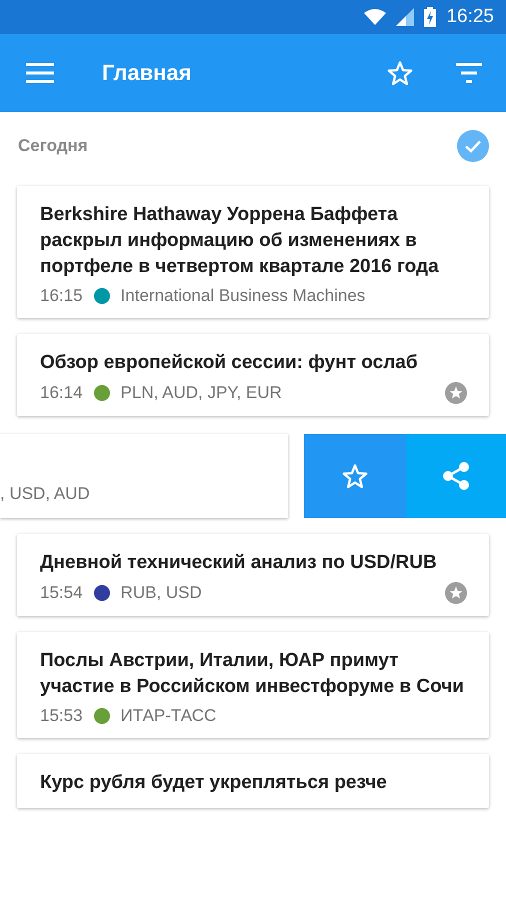 The height and width of the screenshot is (900, 506). What do you see at coordinates (161, 593) in the screenshot?
I see `news-source: RUB, USD` at bounding box center [161, 593].